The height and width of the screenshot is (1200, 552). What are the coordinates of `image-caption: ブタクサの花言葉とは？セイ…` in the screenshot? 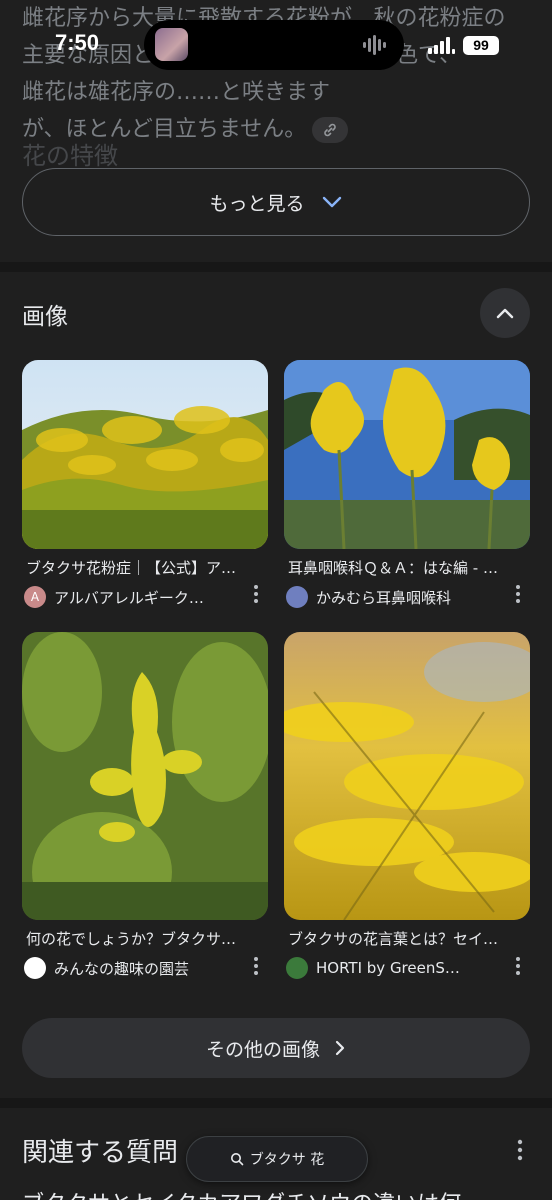 It's located at (404, 938).